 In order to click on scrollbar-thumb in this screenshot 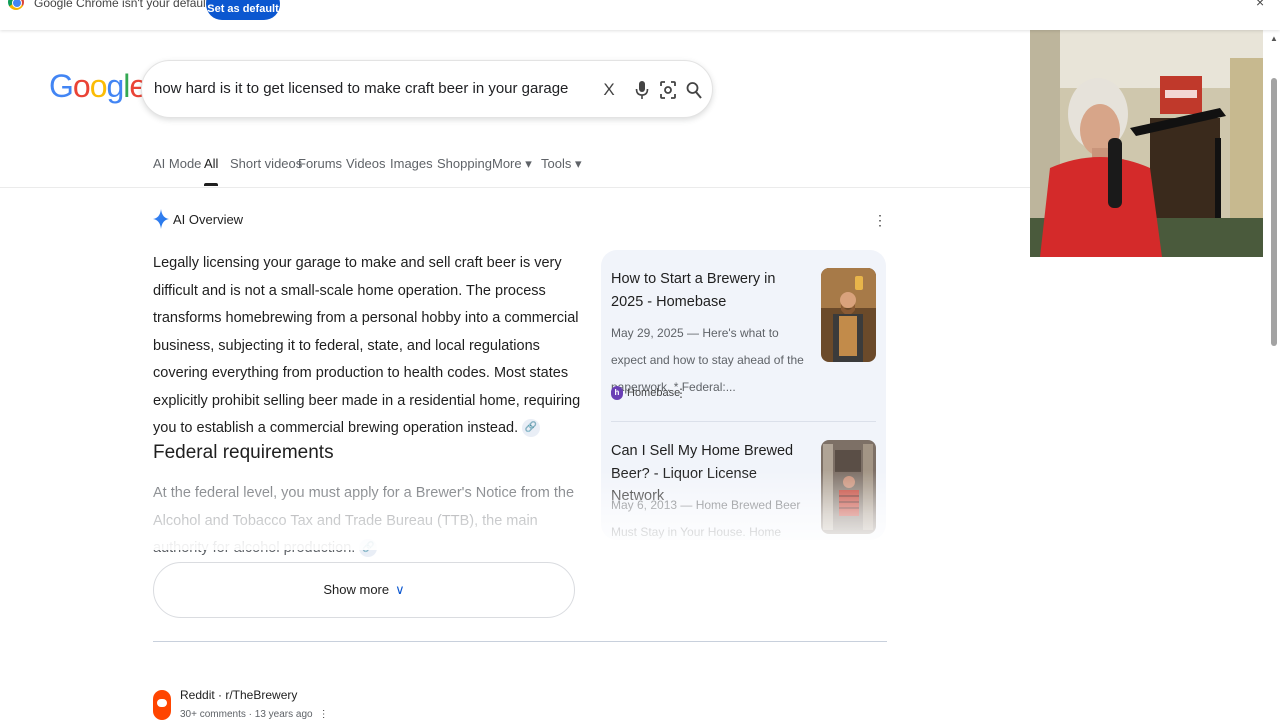, I will do `click(1274, 212)`.